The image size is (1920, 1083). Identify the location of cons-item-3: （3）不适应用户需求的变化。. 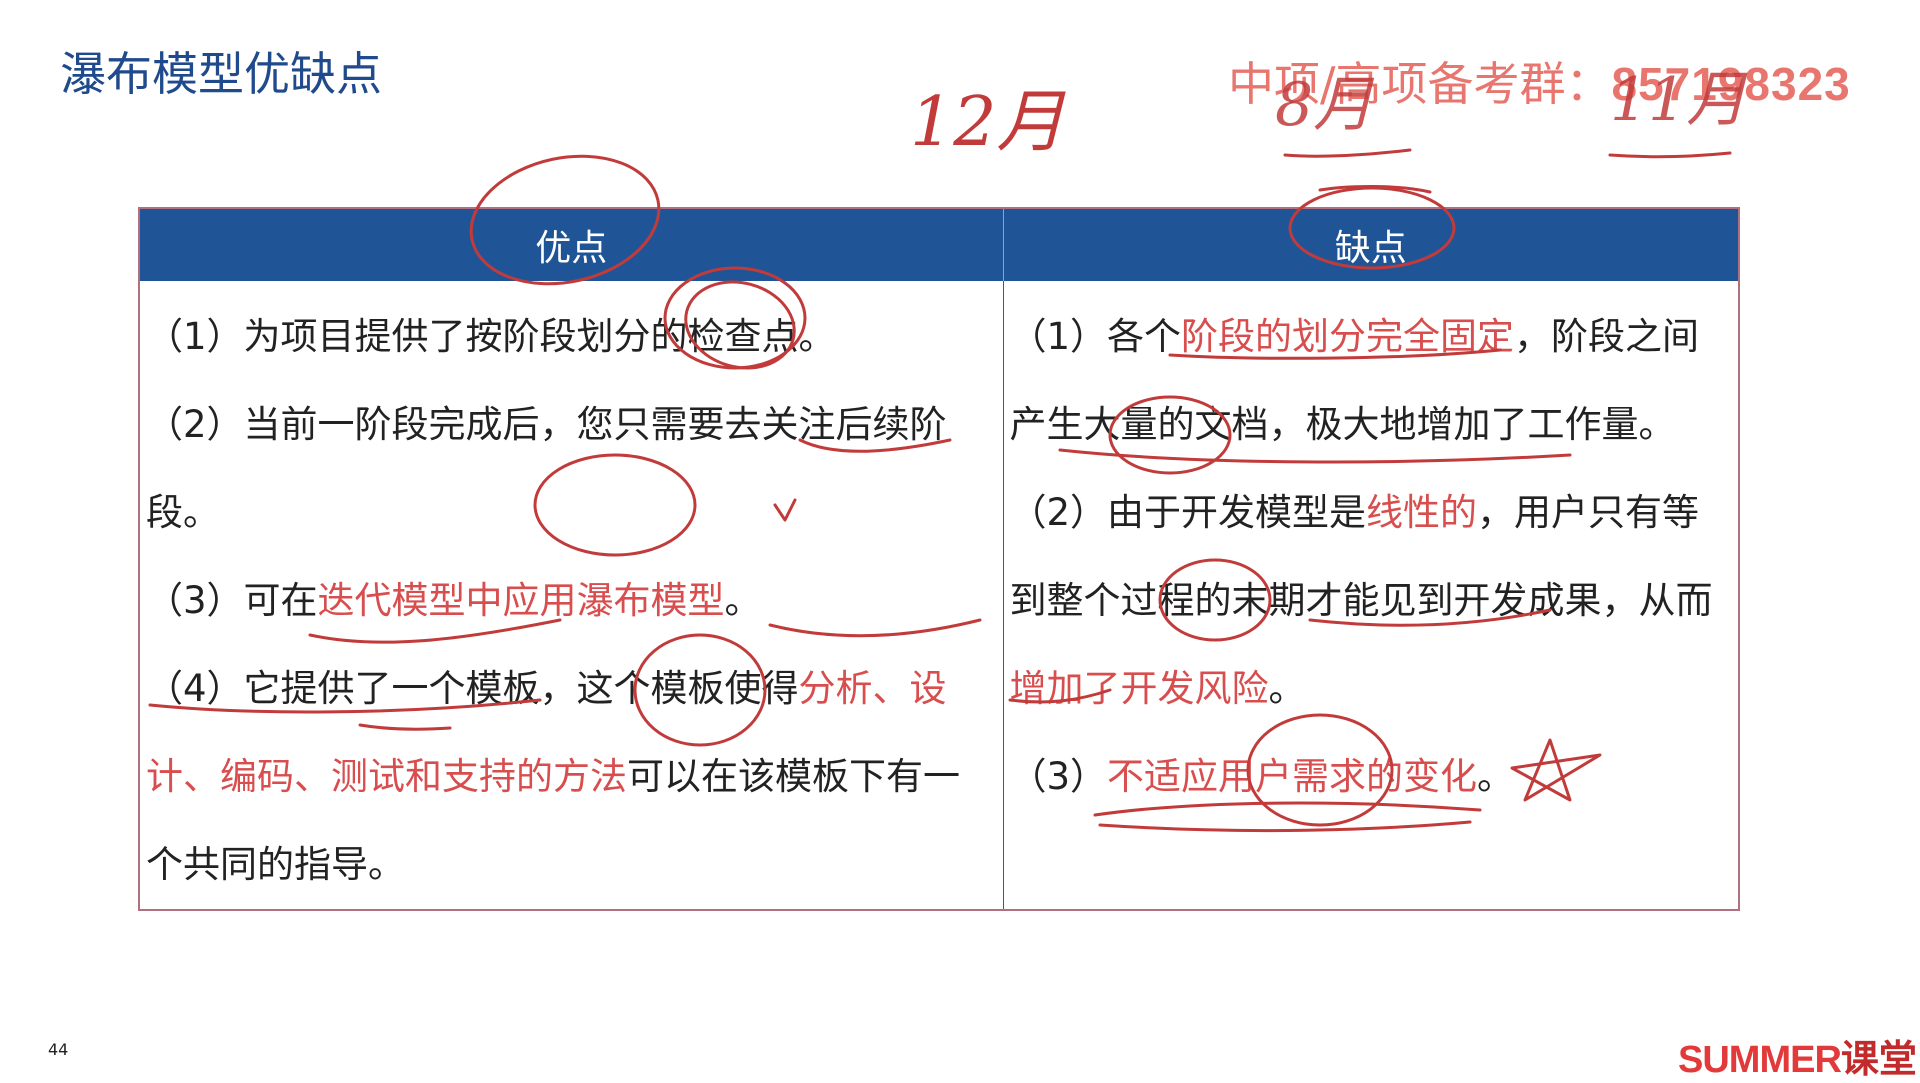
(1262, 776).